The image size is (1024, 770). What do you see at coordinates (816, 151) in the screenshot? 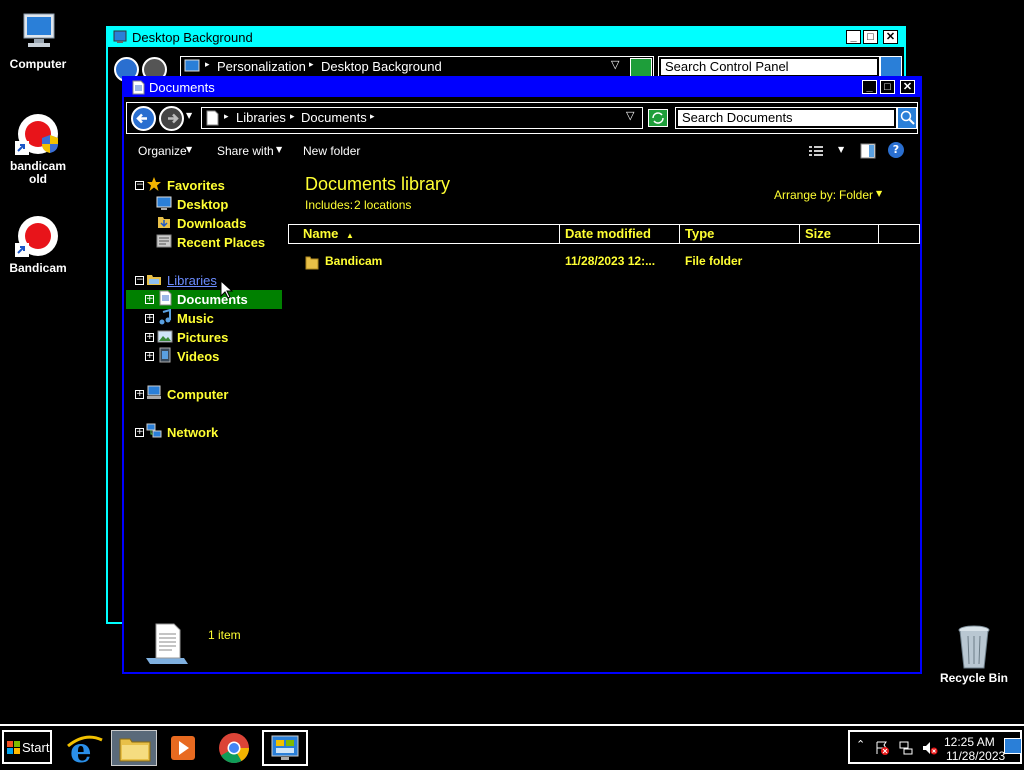
I see `view-options-icon` at bounding box center [816, 151].